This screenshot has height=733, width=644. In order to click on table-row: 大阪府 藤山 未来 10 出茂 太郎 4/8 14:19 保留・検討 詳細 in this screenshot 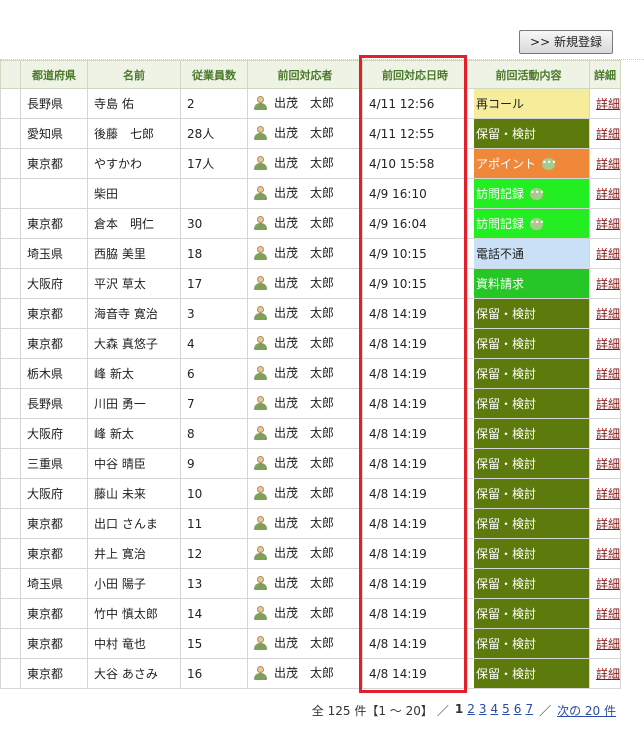, I will do `click(310, 493)`.